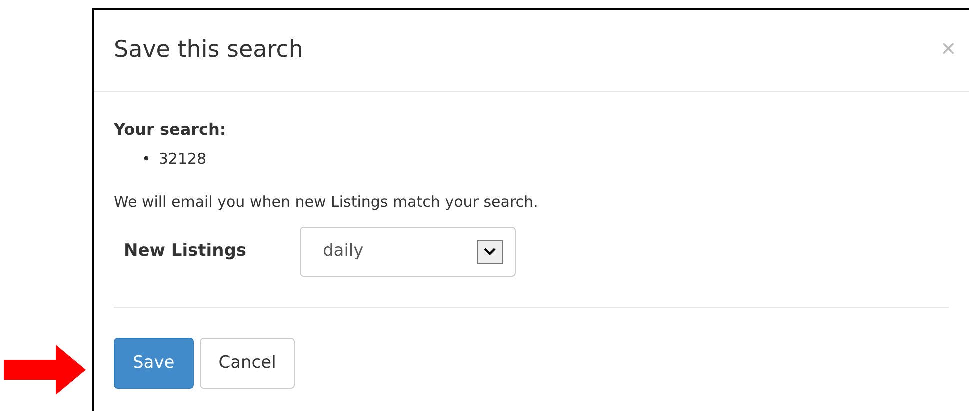 This screenshot has height=411, width=969. I want to click on search-label: Your search:, so click(171, 130).